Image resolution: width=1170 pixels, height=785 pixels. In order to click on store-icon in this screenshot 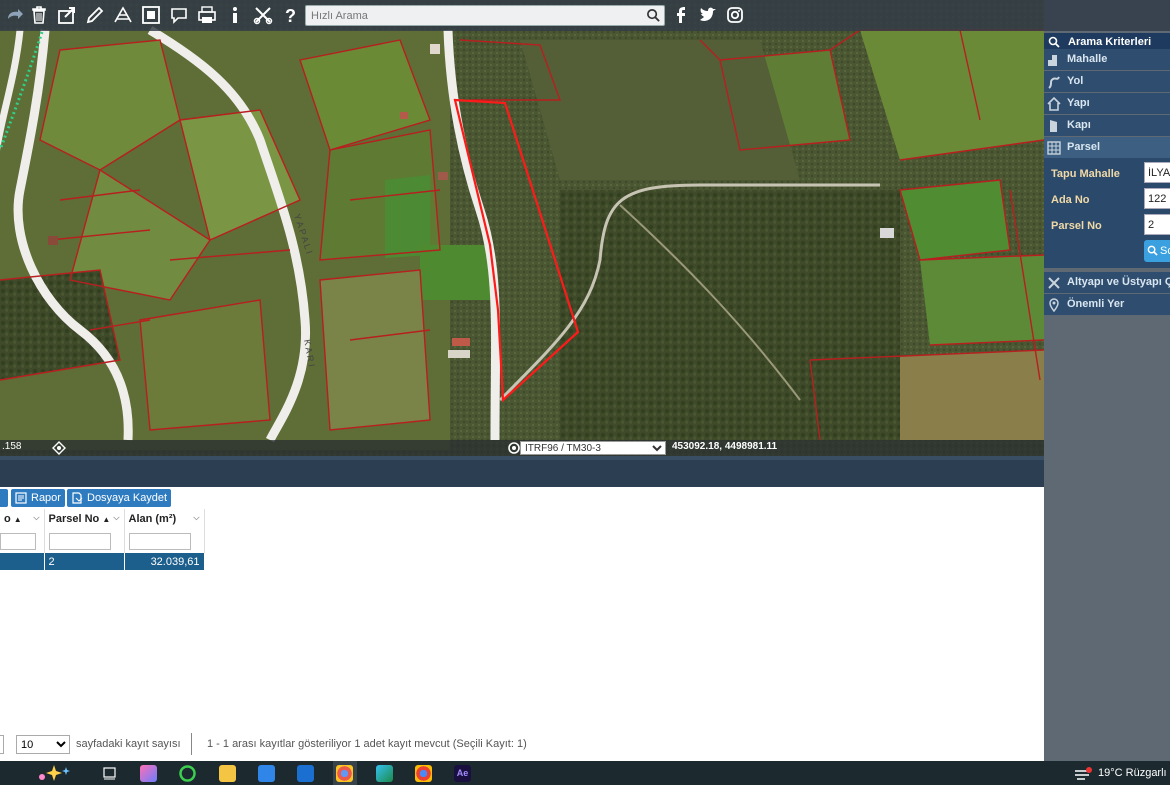, I will do `click(266, 773)`.